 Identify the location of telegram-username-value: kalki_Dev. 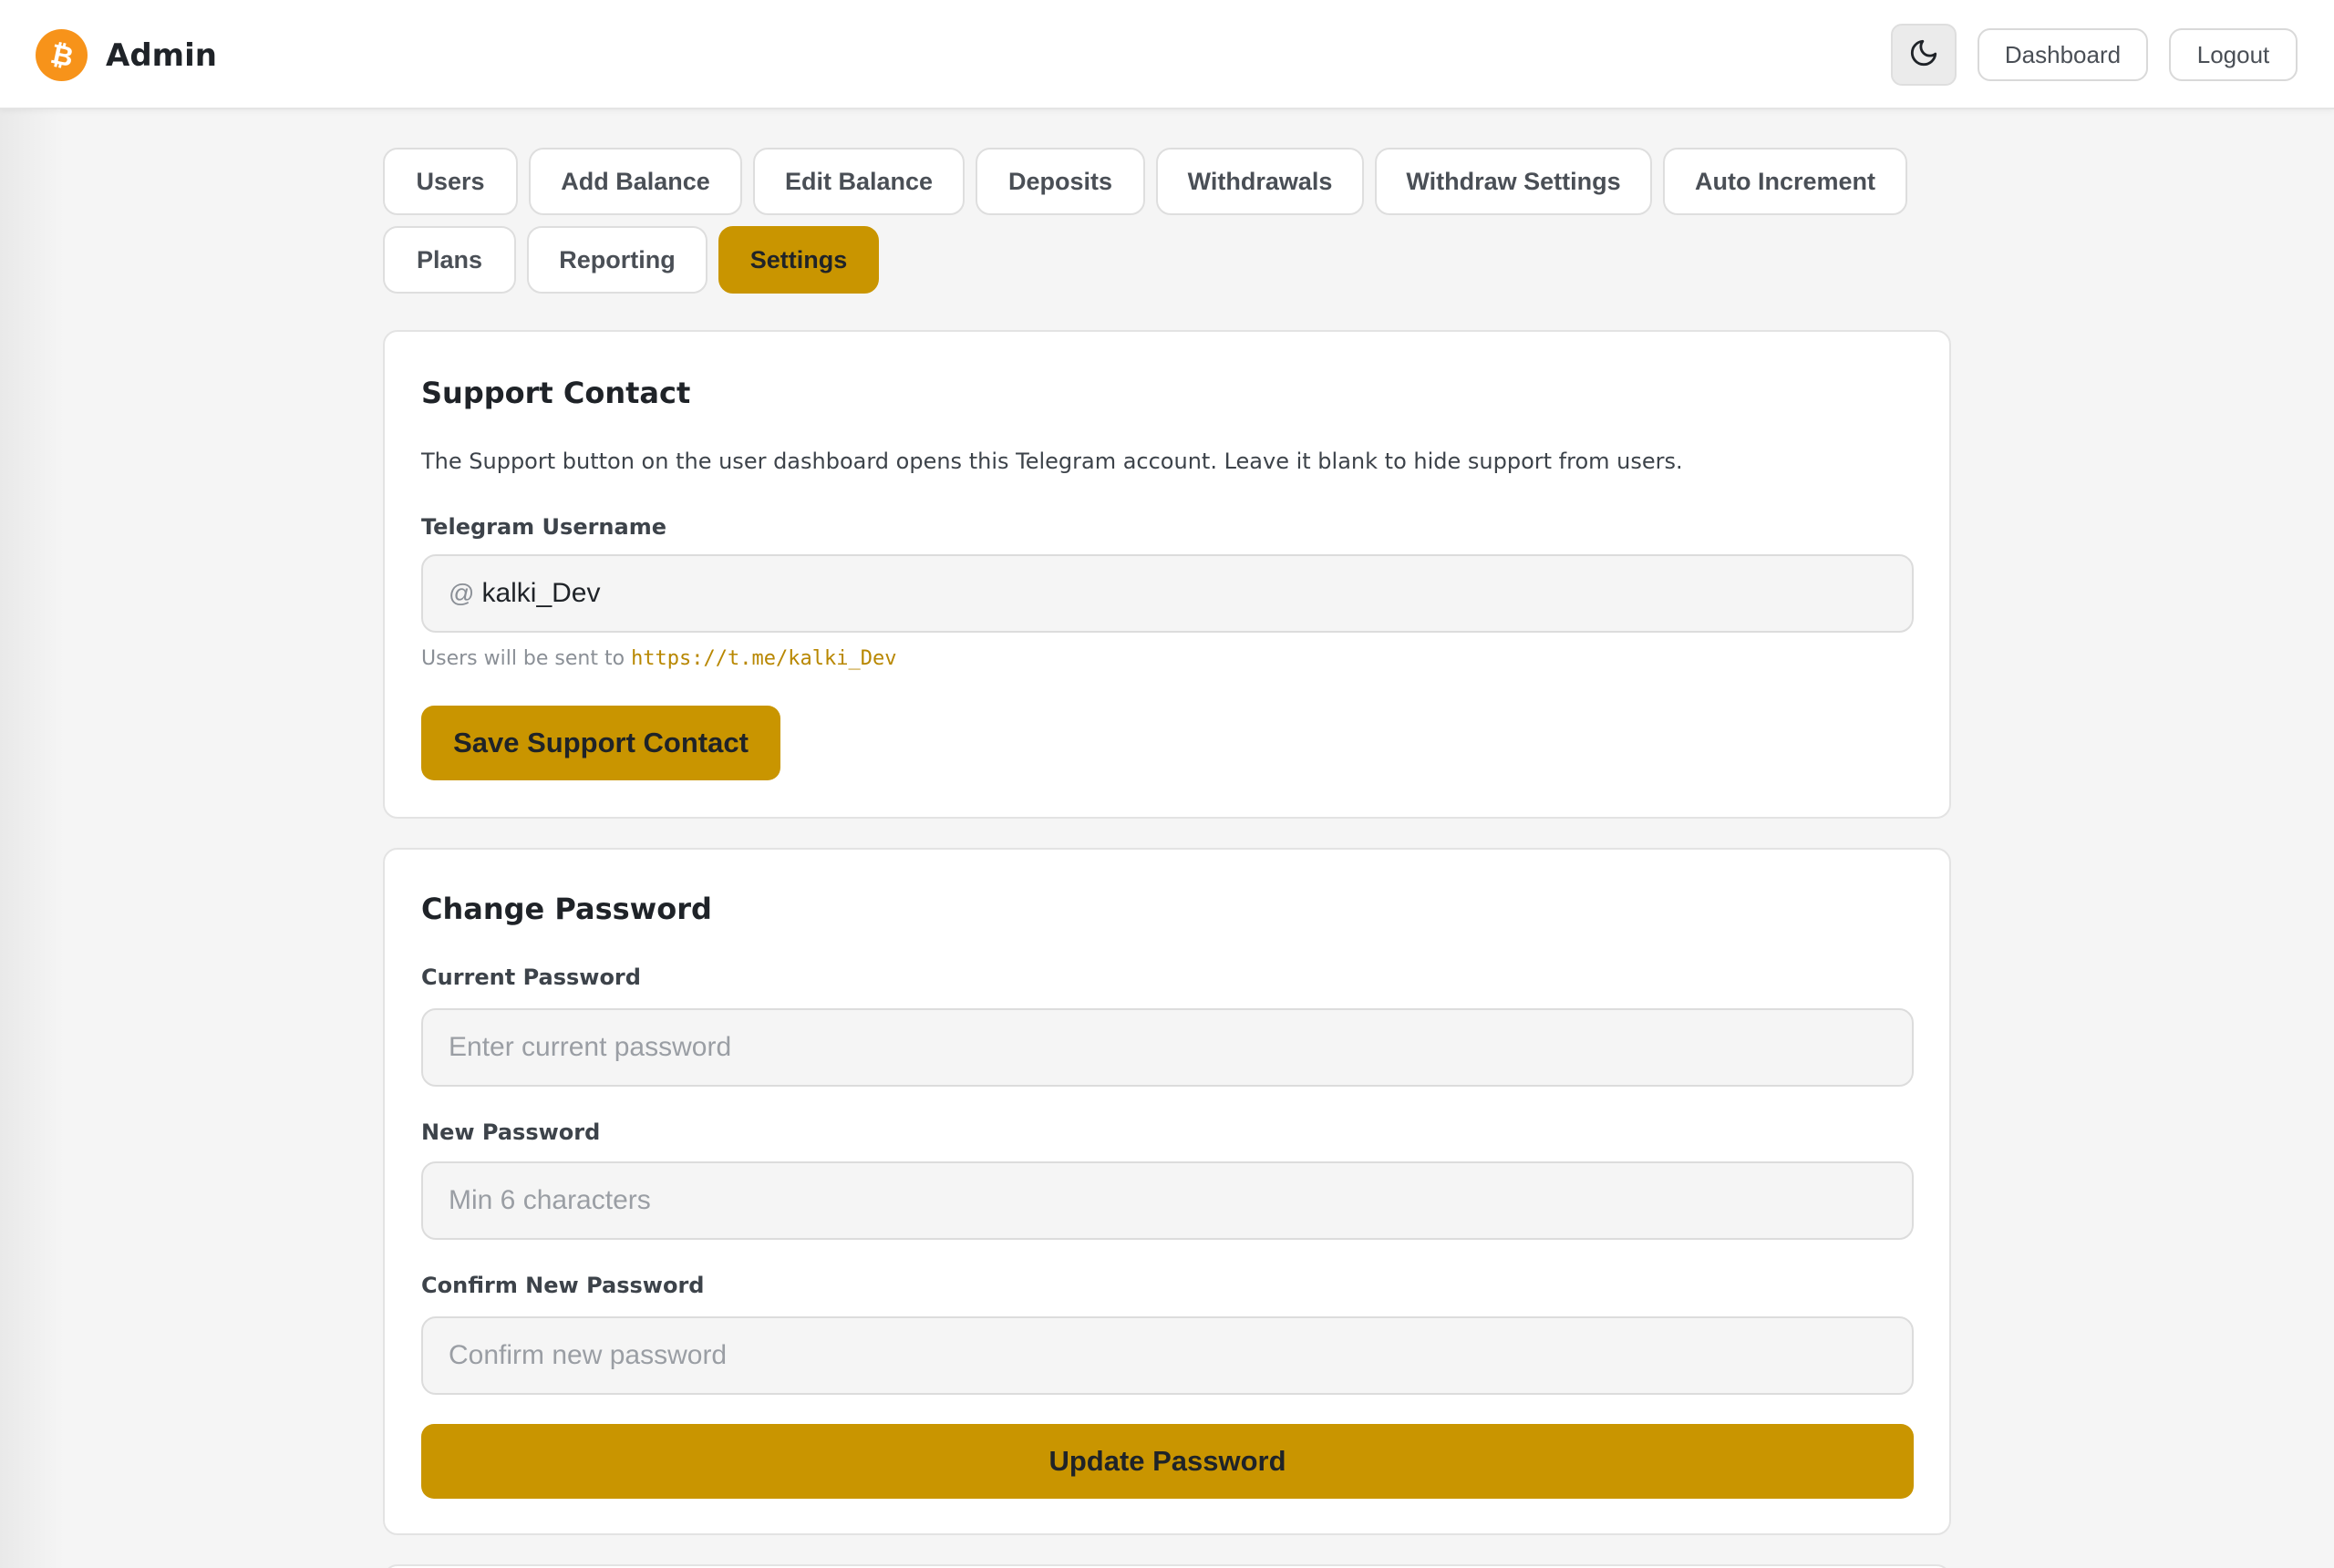
(541, 593).